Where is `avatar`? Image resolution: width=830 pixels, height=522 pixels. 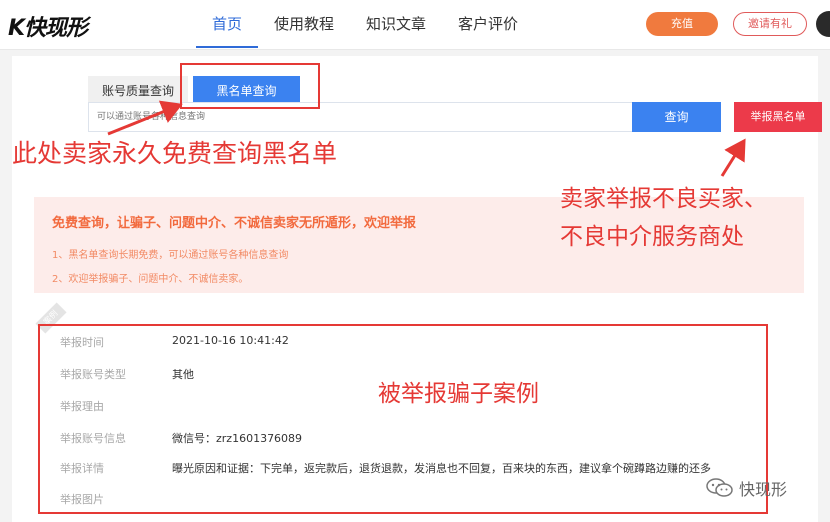
avatar is located at coordinates (823, 24).